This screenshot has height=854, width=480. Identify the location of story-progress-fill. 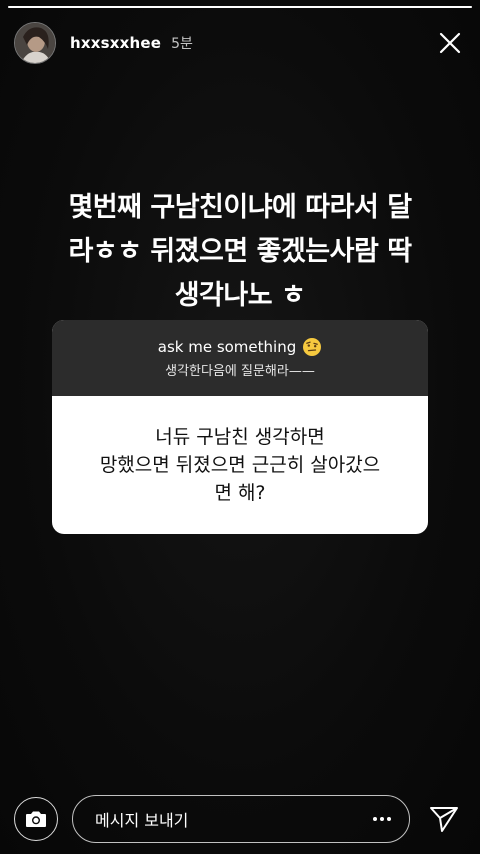
(240, 7).